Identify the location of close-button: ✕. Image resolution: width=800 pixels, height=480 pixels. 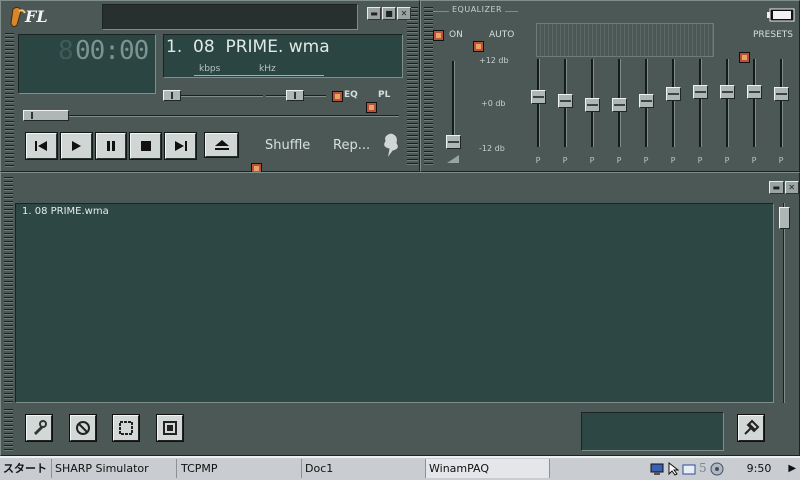
(404, 13).